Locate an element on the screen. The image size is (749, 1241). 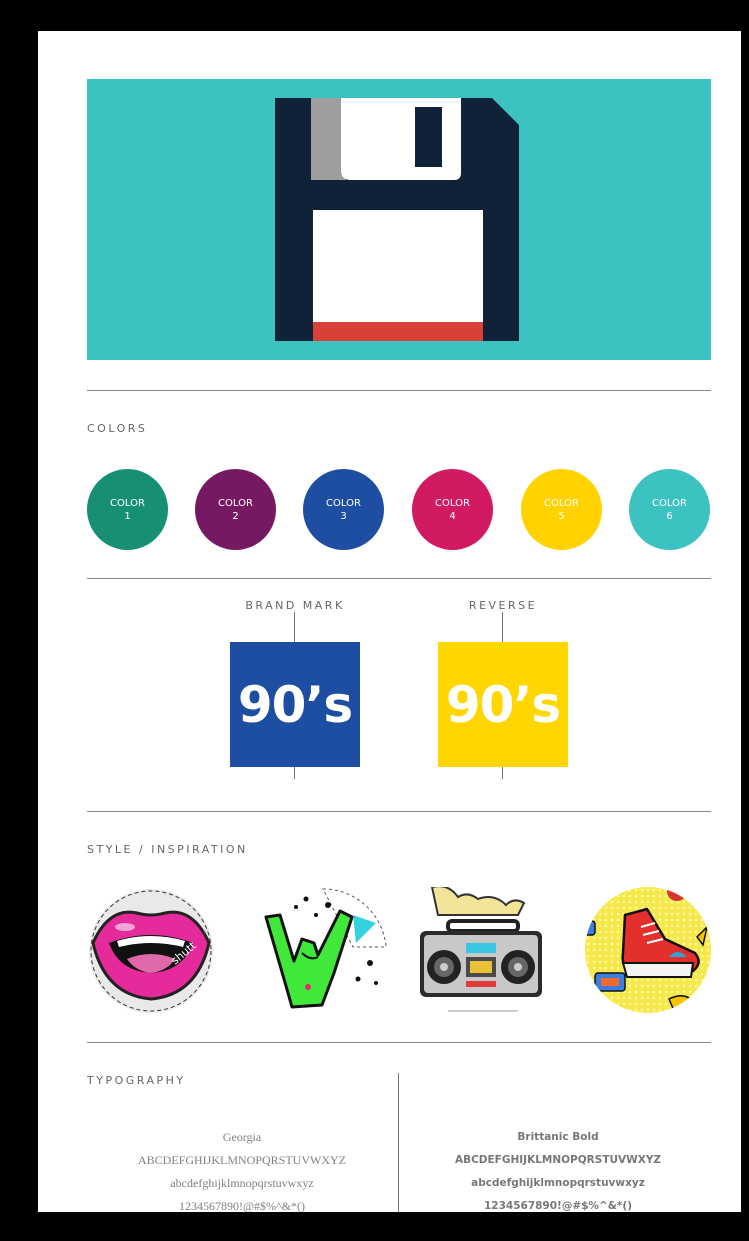
disk-shutter-gray is located at coordinates (328, 139).